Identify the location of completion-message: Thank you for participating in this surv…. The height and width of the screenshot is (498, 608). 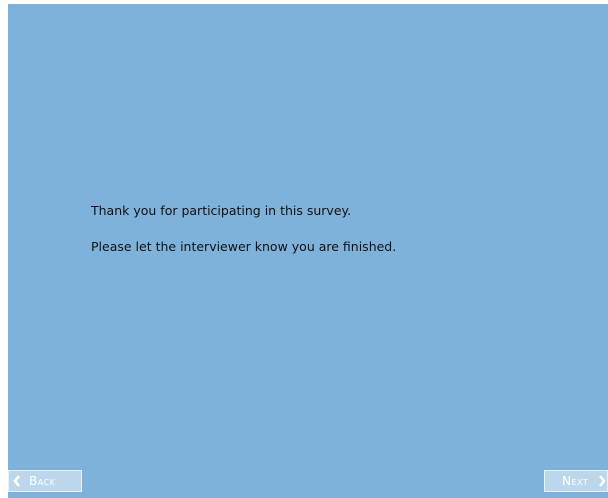
(243, 238).